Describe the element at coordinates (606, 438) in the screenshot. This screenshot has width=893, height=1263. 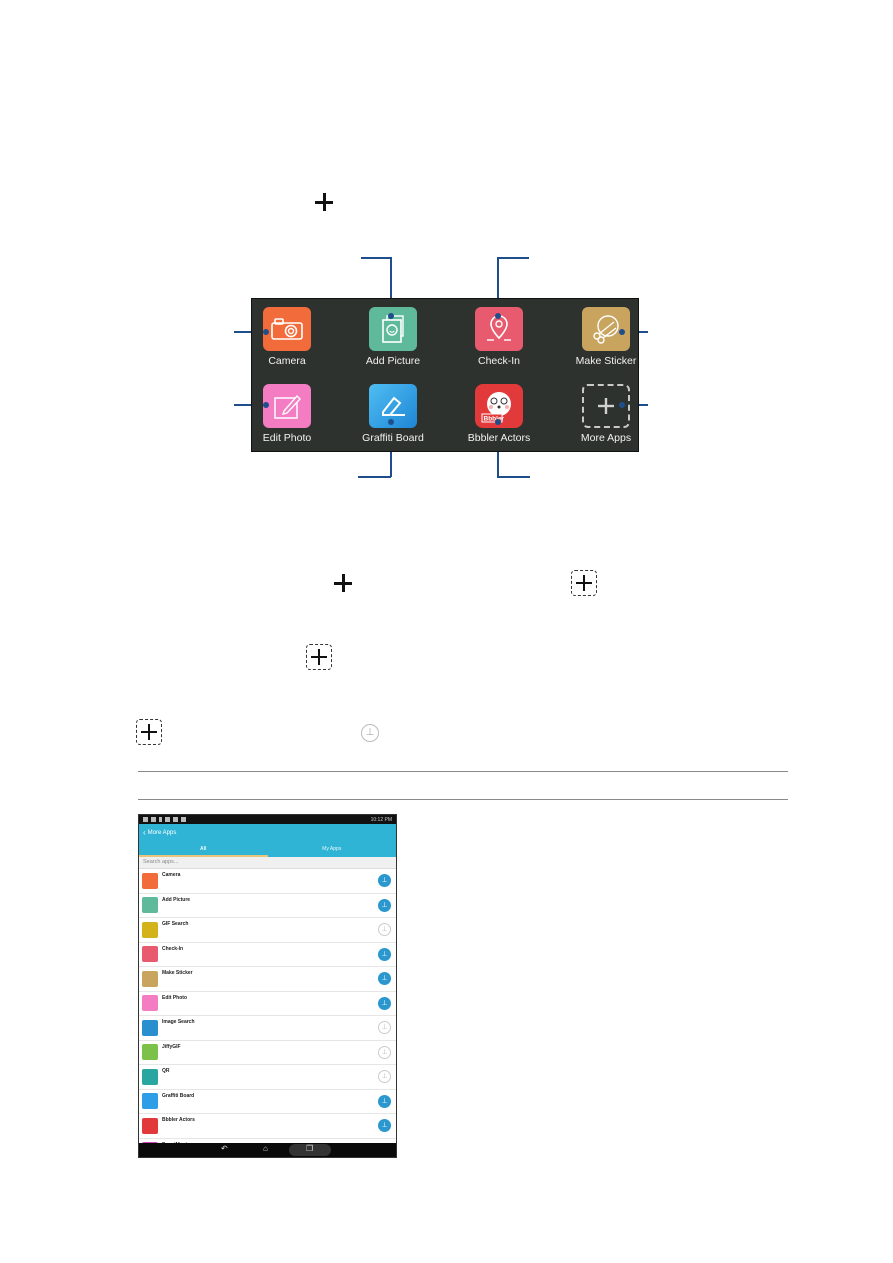
I see `tray-label: More Apps` at that location.